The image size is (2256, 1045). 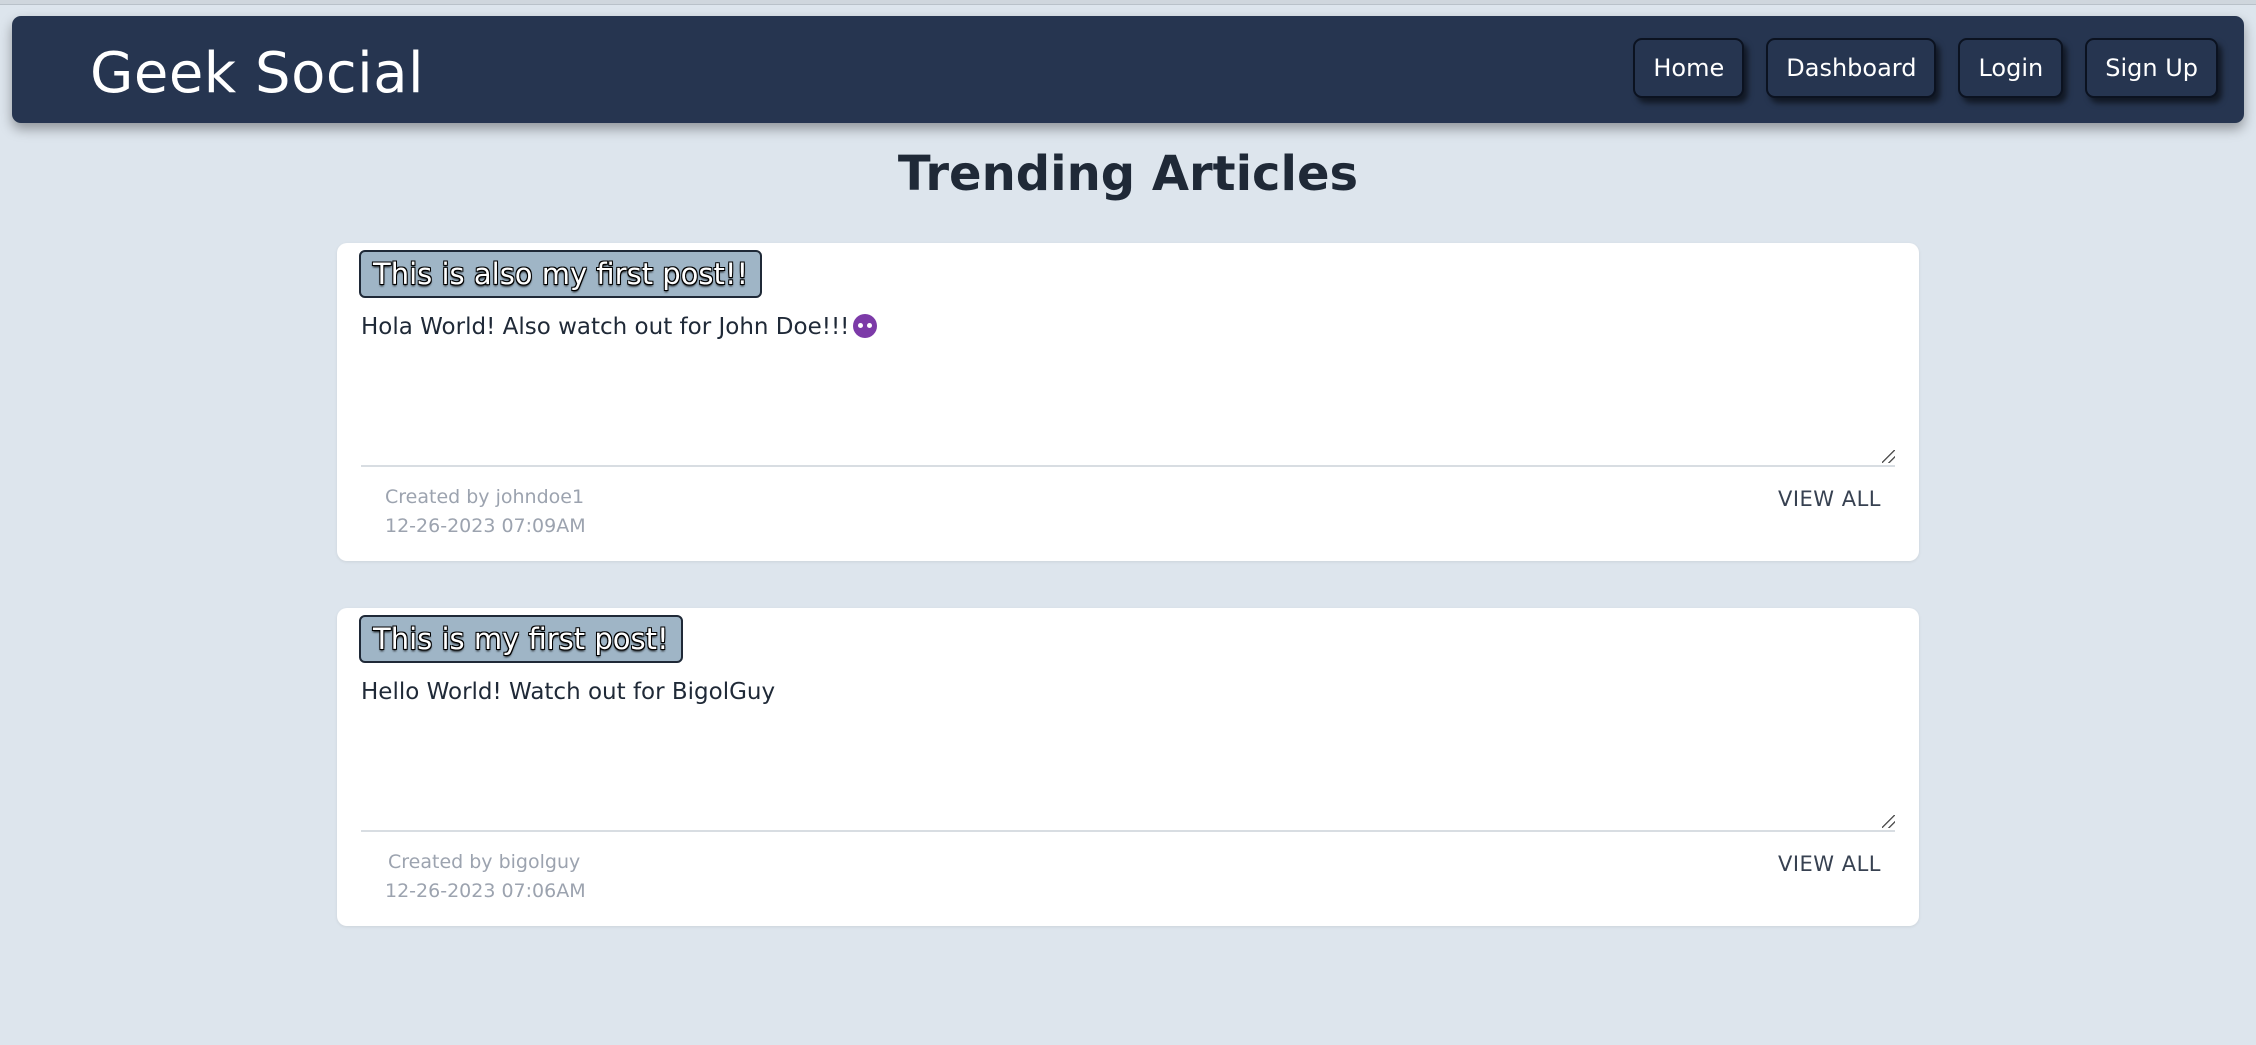 What do you see at coordinates (1689, 68) in the screenshot?
I see `home-button: Home` at bounding box center [1689, 68].